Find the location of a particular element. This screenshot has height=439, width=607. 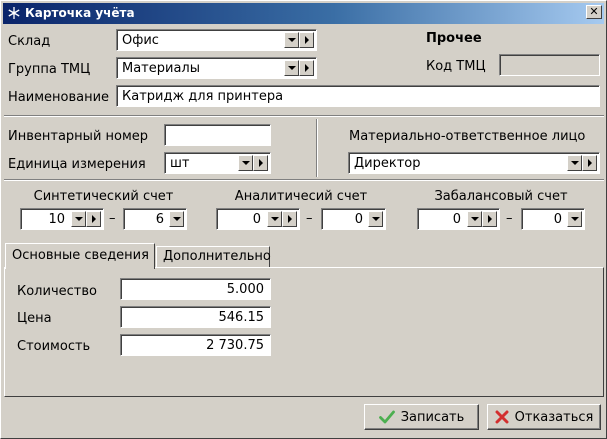

name-input: Катридж для принтера is located at coordinates (358, 96).